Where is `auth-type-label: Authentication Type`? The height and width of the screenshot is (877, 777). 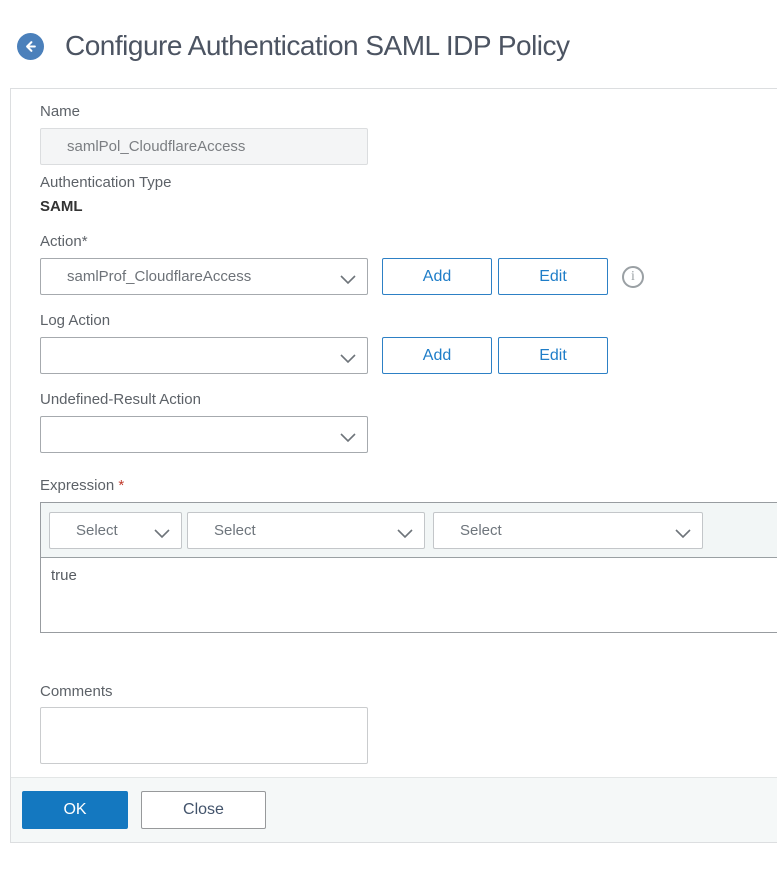 auth-type-label: Authentication Type is located at coordinates (106, 182).